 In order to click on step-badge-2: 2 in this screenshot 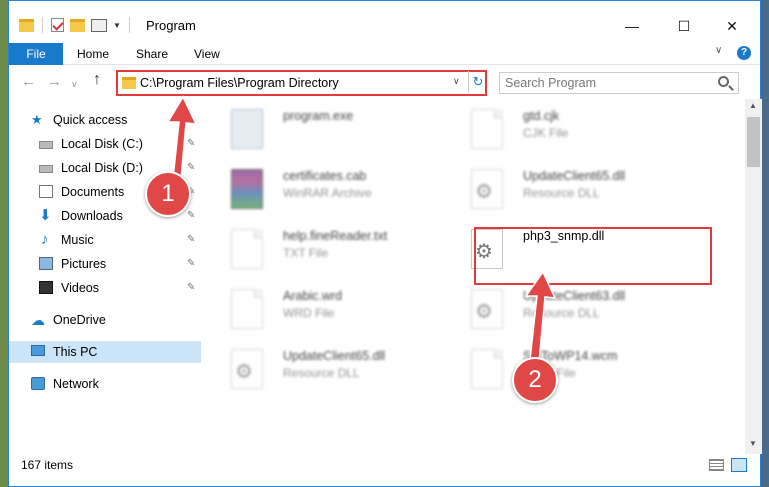, I will do `click(535, 380)`.